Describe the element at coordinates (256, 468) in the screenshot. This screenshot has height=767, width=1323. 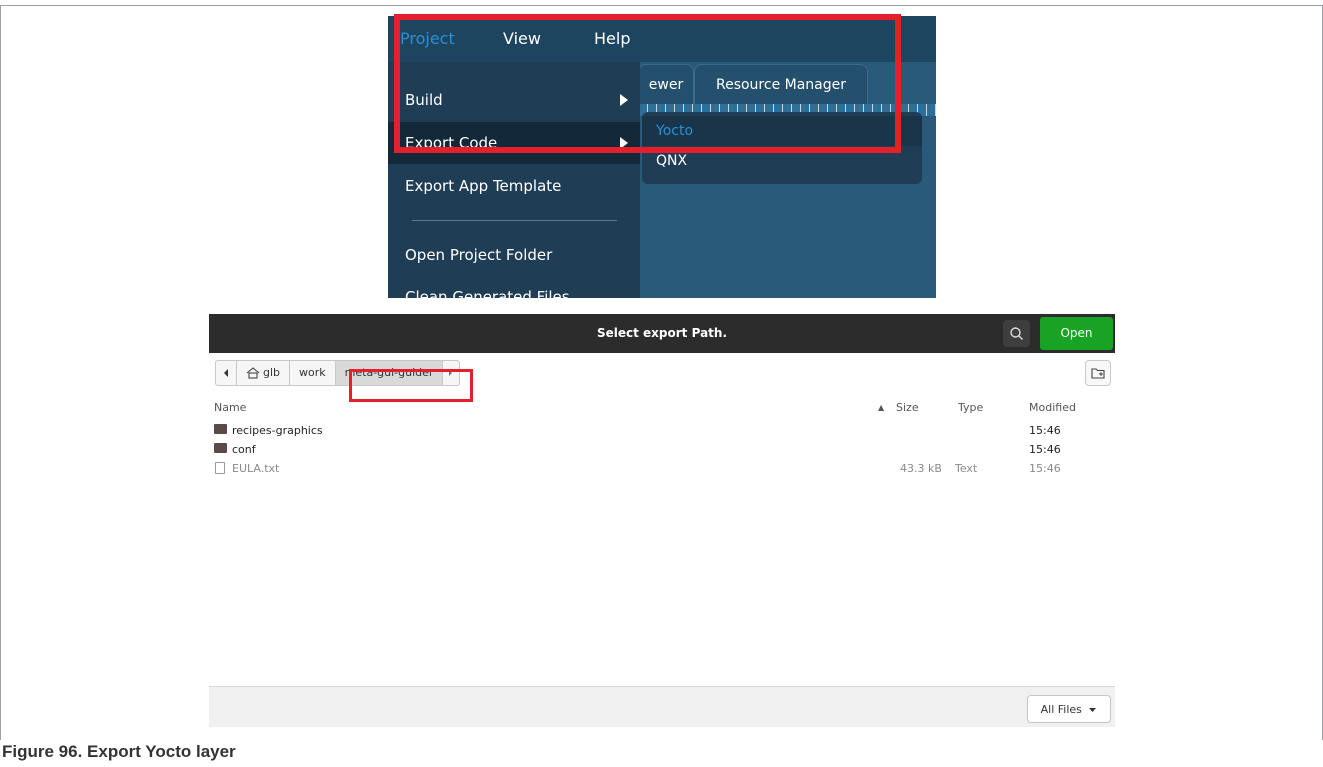
I see `file-name: EULA.txt` at that location.